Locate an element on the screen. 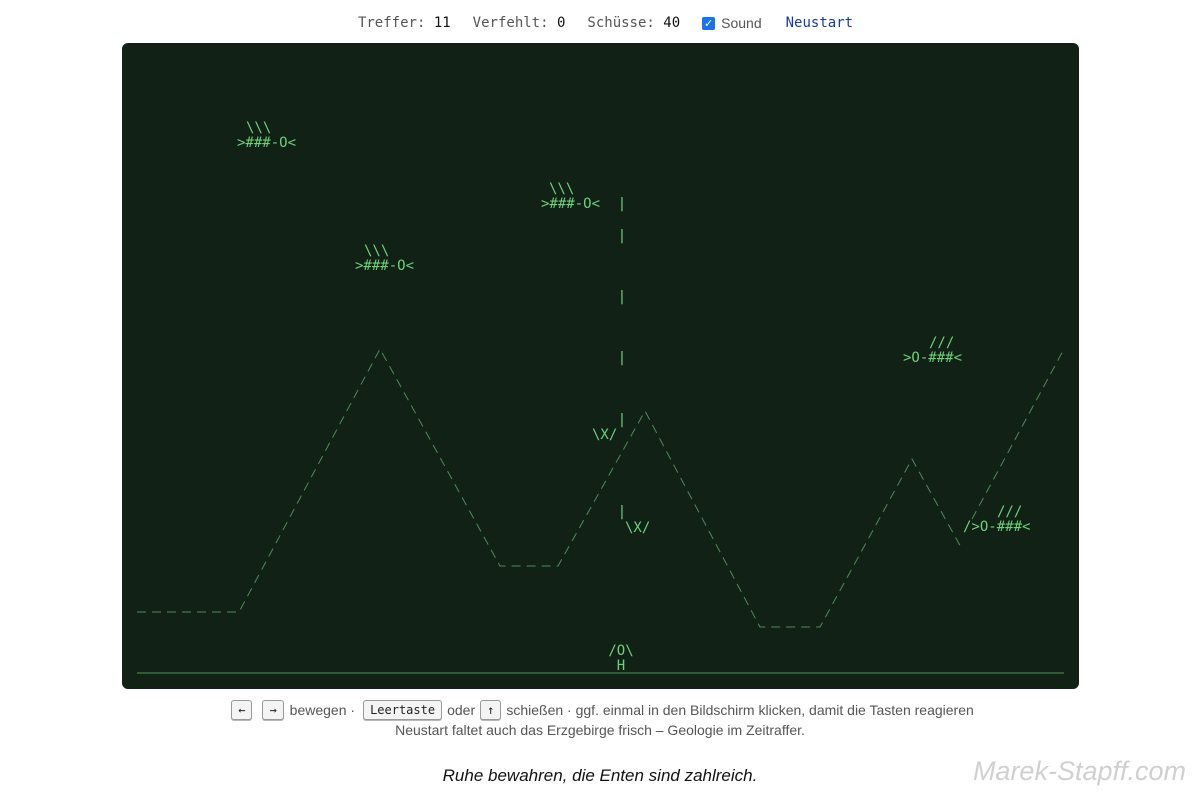 This screenshot has height=800, width=1200. bullets: | | | | | | is located at coordinates (622, 358).